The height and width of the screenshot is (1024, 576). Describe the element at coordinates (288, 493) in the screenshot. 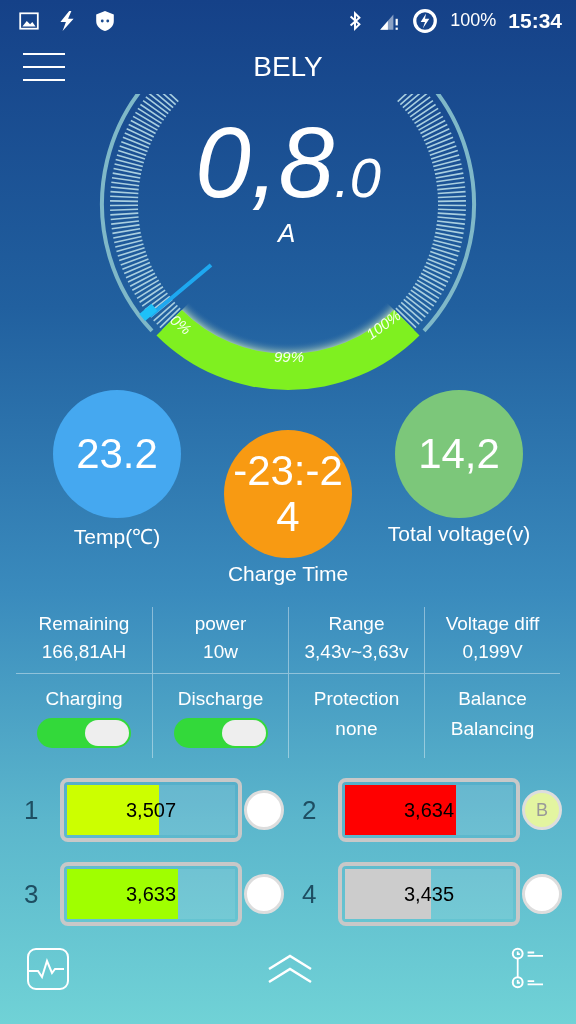

I see `metric-value: -23:-24` at that location.